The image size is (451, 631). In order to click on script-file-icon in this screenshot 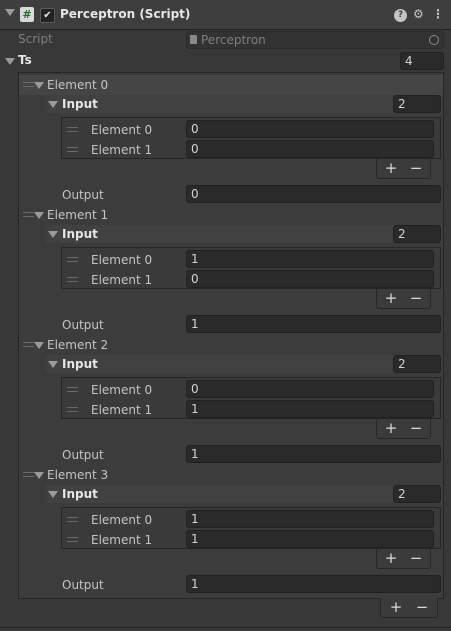, I will do `click(193, 39)`.